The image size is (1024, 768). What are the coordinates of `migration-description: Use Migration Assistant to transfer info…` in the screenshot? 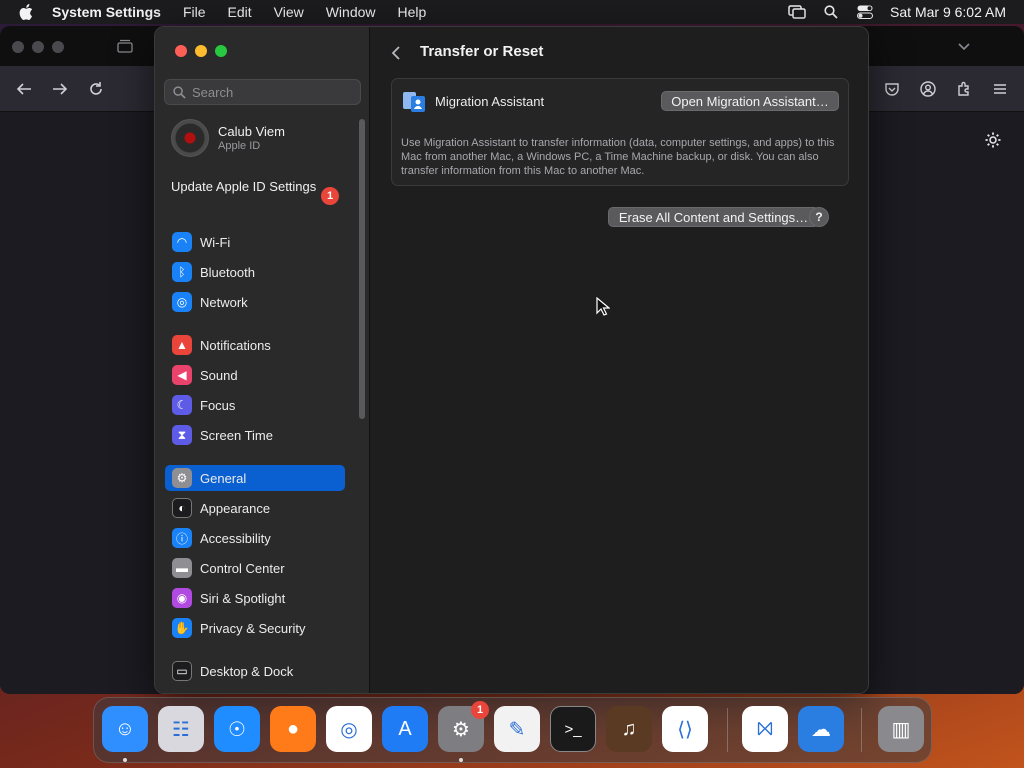 It's located at (618, 157).